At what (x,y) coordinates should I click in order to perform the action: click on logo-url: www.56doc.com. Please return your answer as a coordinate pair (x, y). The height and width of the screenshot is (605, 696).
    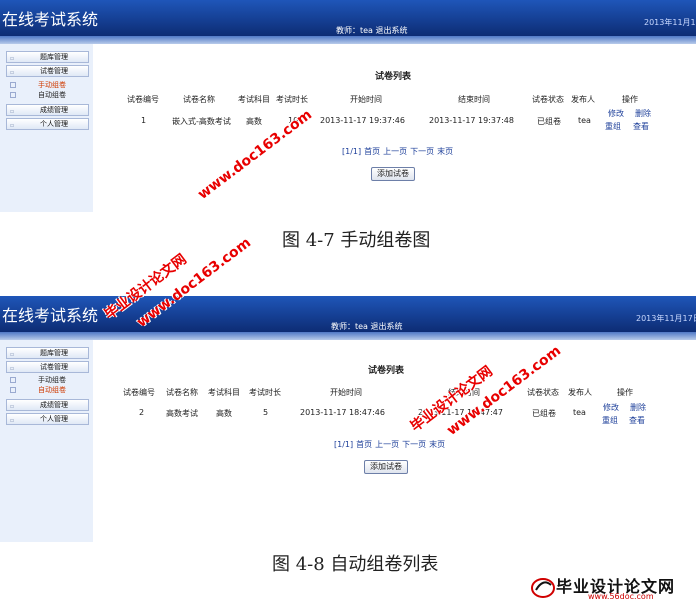
    Looking at the image, I should click on (621, 596).